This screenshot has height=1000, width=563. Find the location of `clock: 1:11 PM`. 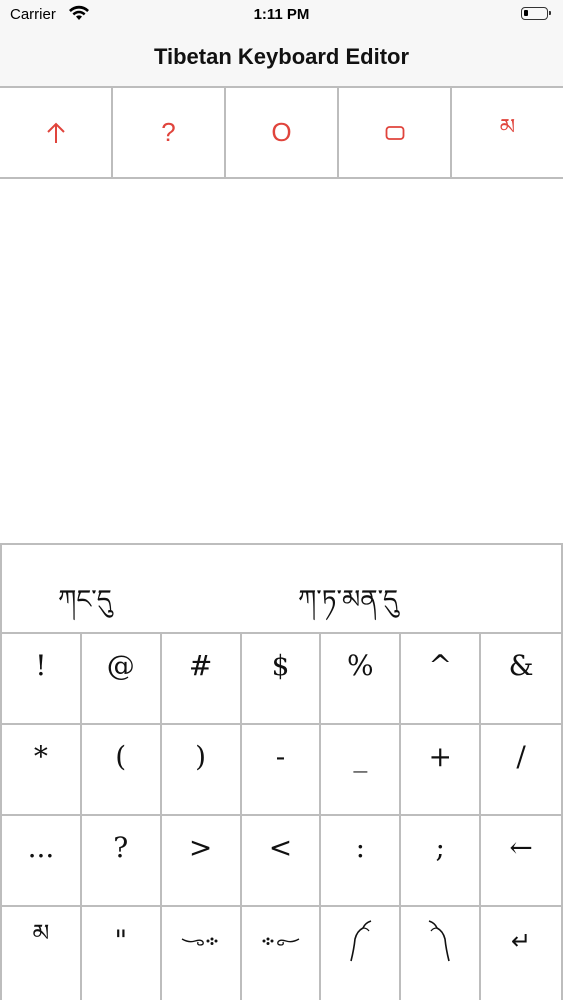

clock: 1:11 PM is located at coordinates (281, 14).